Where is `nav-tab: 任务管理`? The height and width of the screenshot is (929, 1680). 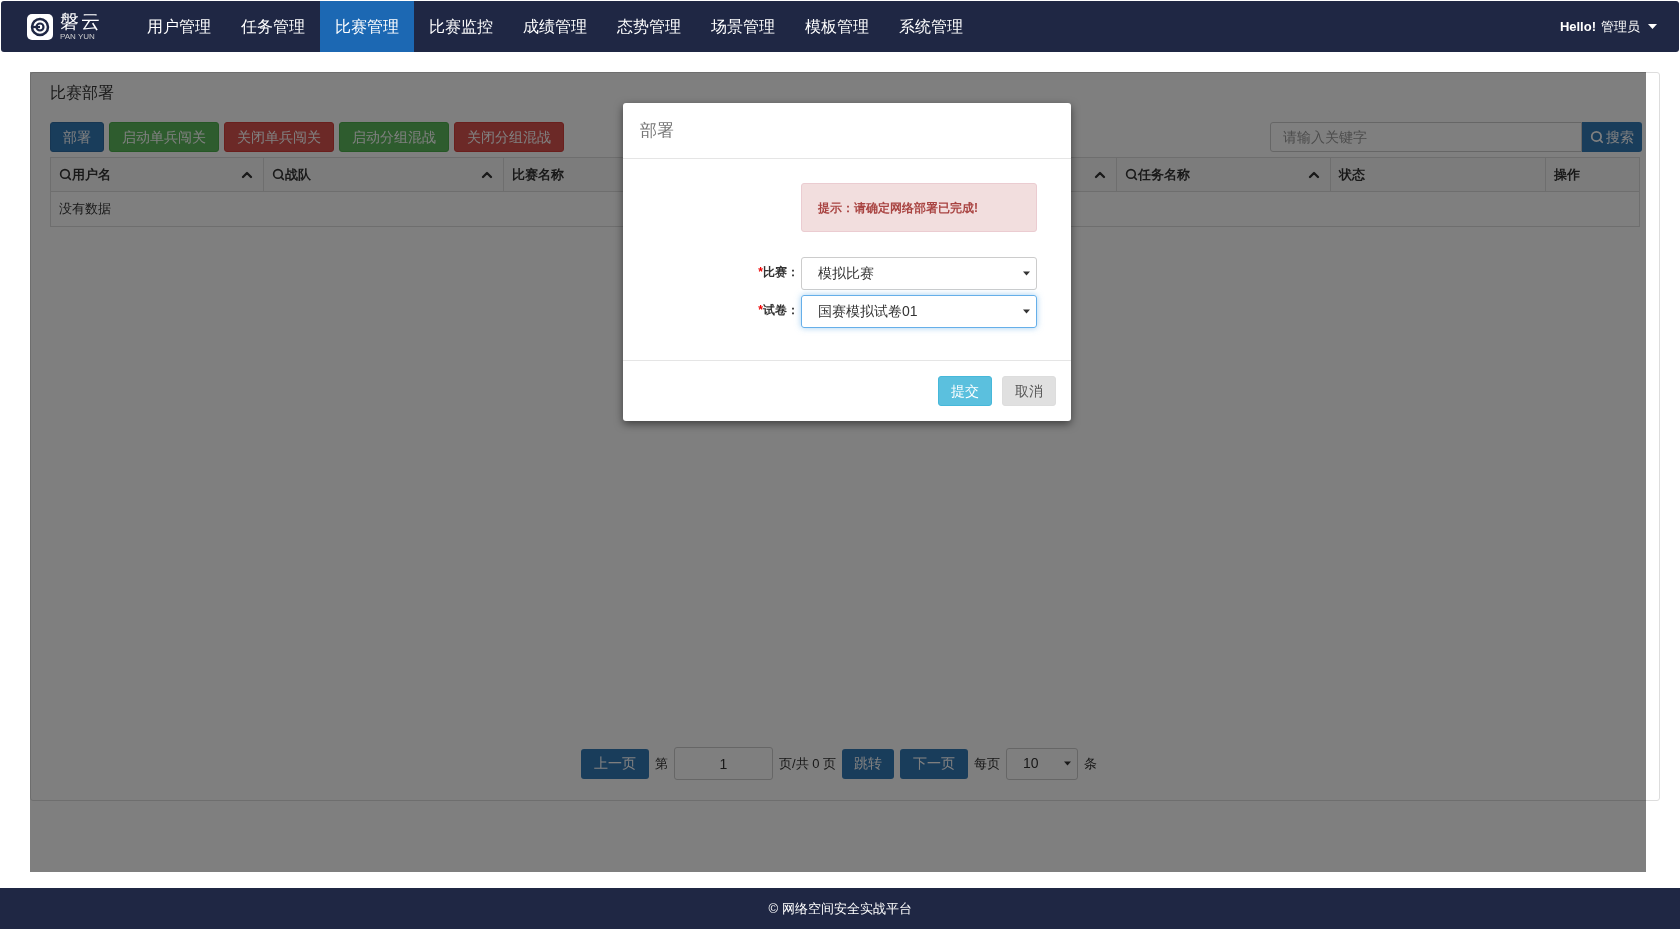 nav-tab: 任务管理 is located at coordinates (273, 26).